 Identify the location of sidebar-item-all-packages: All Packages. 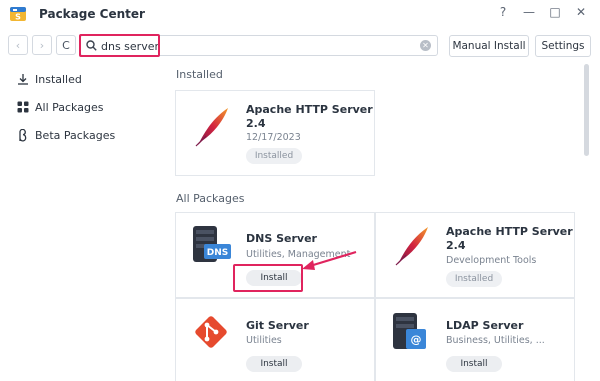
(59, 107).